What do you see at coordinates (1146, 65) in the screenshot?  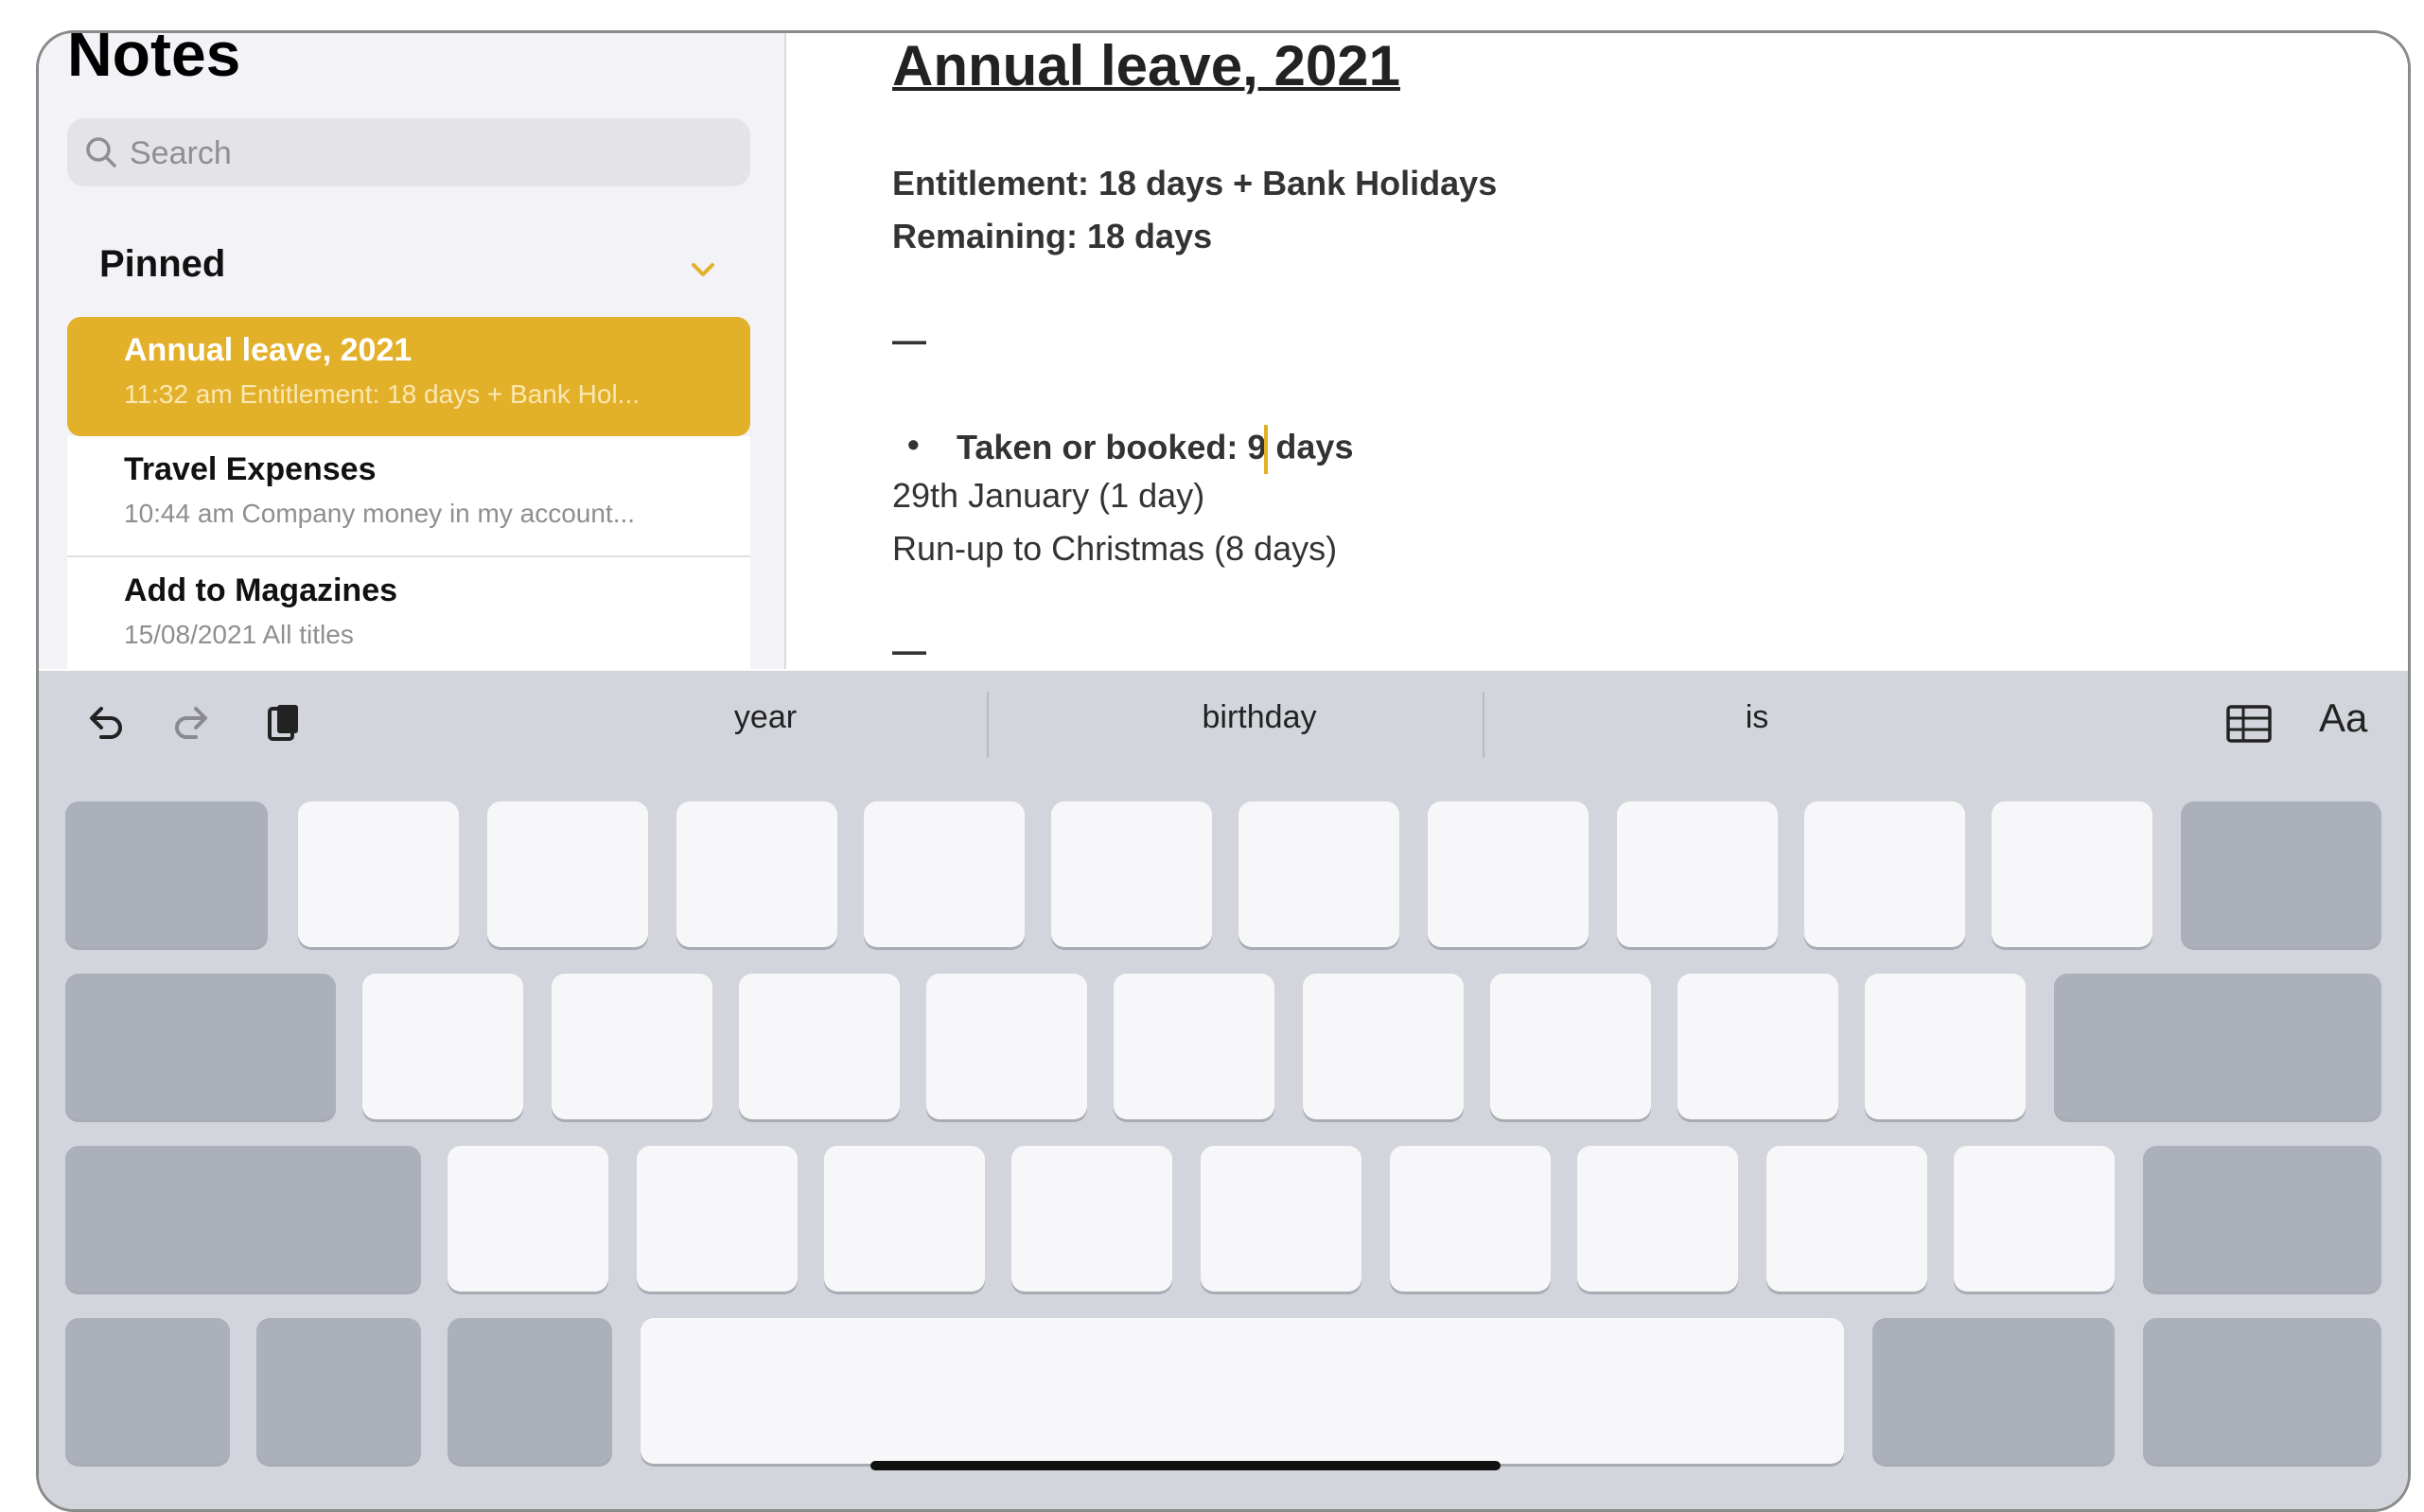 I see `note-heading: Annual leave, 2021` at bounding box center [1146, 65].